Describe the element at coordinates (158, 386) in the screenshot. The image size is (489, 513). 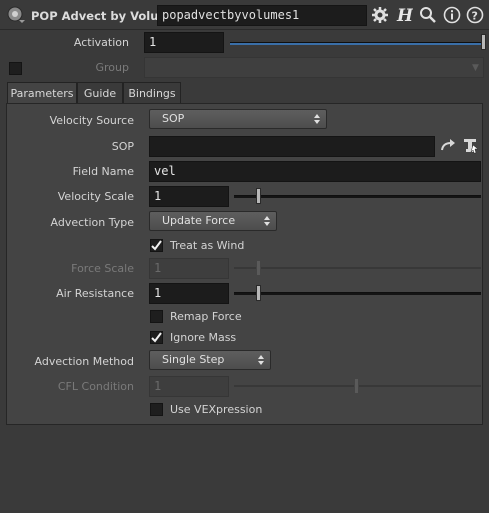
I see `cfl-condition-value: 1` at that location.